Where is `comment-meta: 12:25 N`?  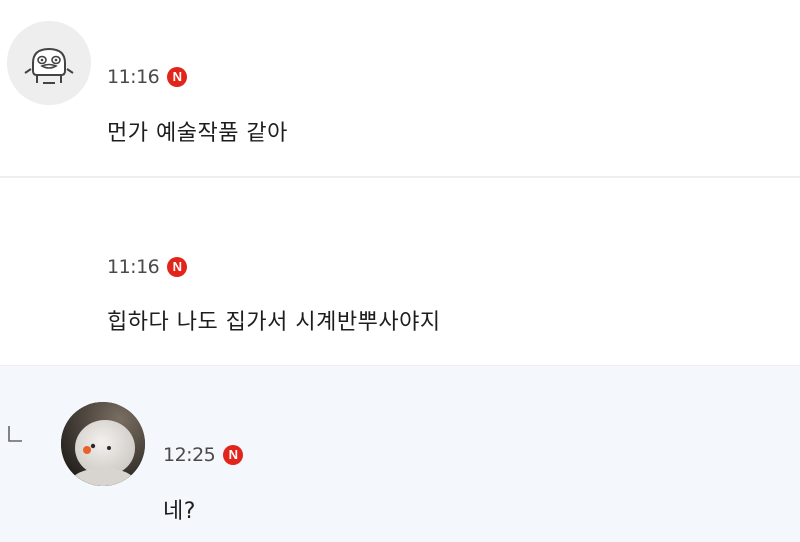
comment-meta: 12:25 N is located at coordinates (203, 455).